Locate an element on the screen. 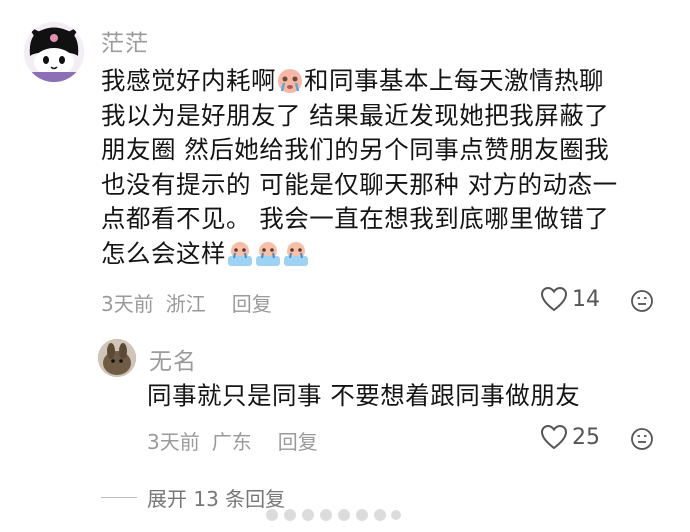 This screenshot has width=690, height=532. watermark is located at coordinates (333, 515).